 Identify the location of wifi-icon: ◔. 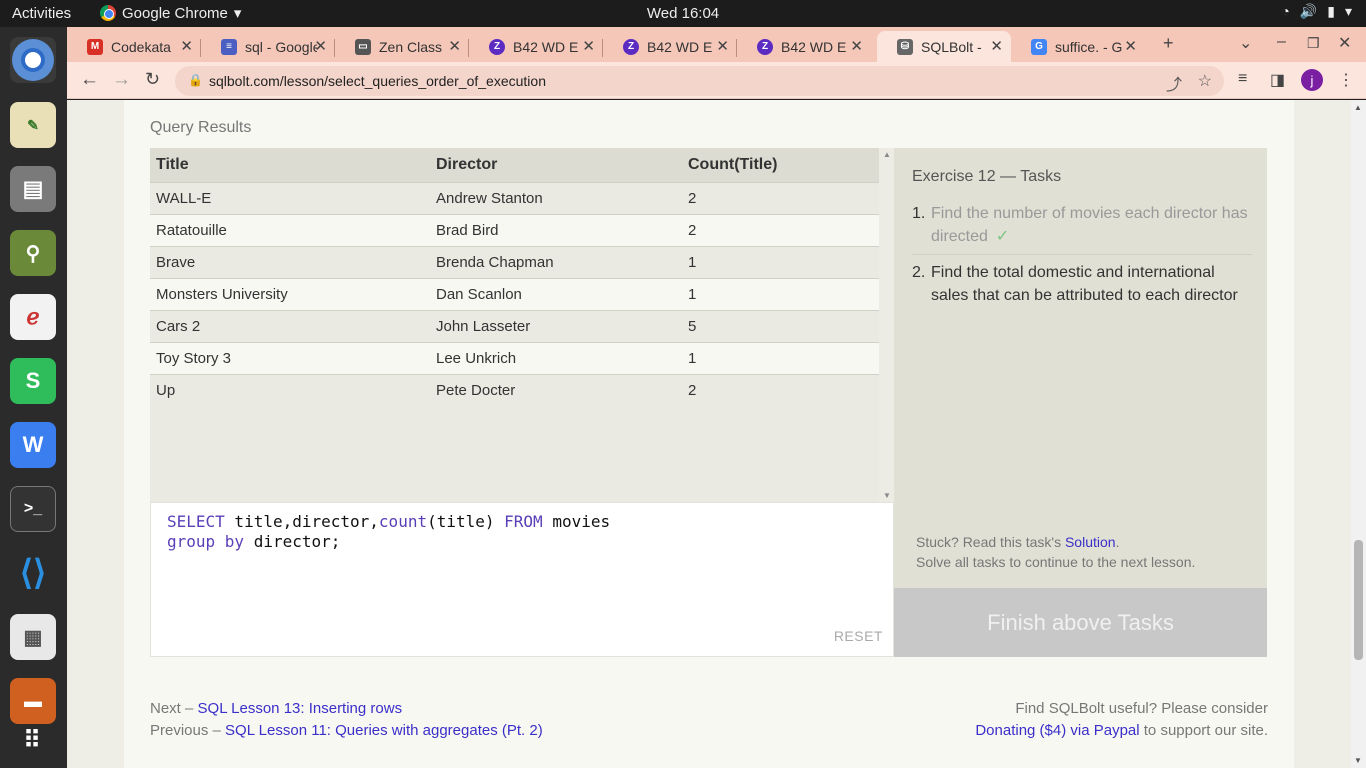
(1285, 11).